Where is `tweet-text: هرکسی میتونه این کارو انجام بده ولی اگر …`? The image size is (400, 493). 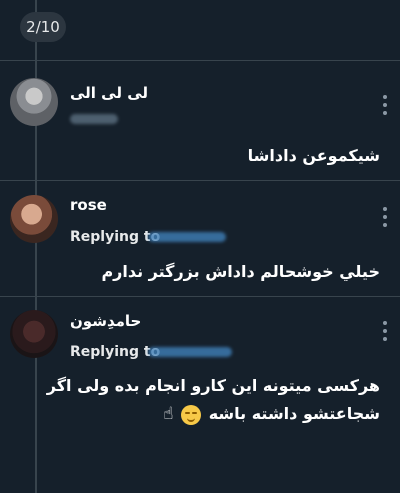 tweet-text: هرکسی میتونه این کارو انجام بده ولی اگر … is located at coordinates (213, 400).